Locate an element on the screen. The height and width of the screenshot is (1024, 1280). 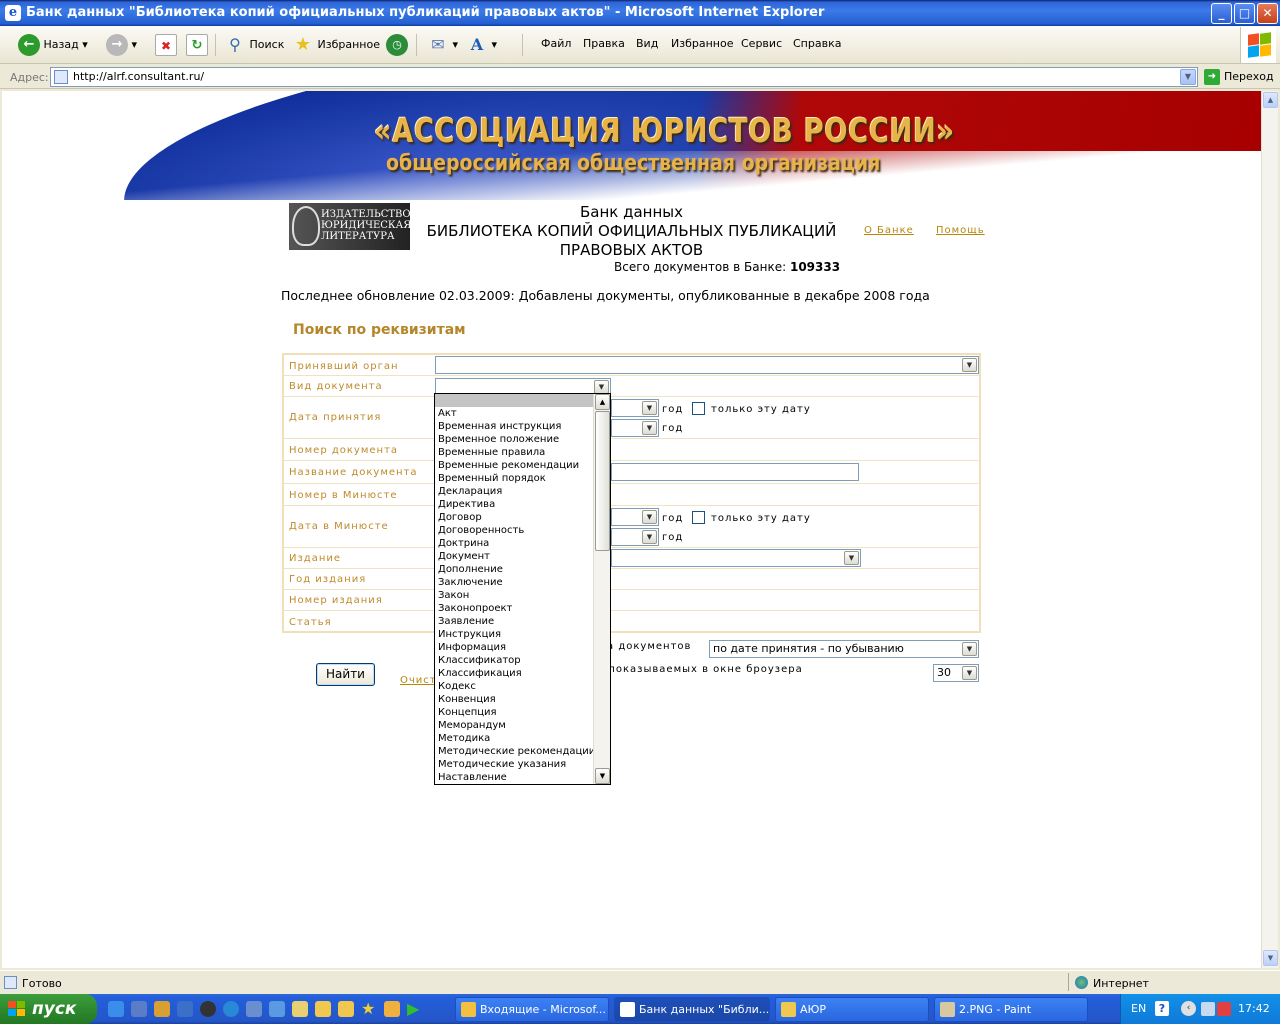
desktop-quicklaunch-icon is located at coordinates (277, 1009).